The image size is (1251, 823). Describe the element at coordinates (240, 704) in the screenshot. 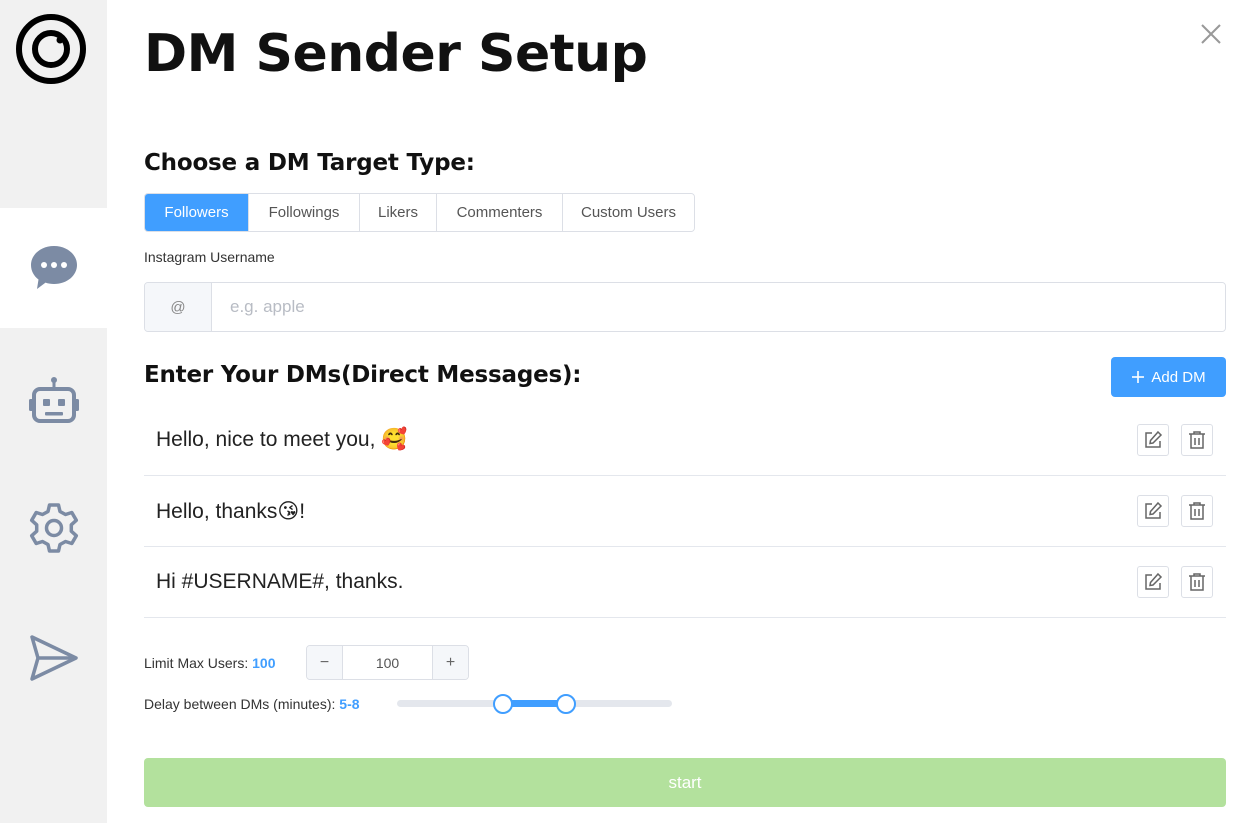

I see `delay-label-text: Delay between DMs (minutes):` at that location.